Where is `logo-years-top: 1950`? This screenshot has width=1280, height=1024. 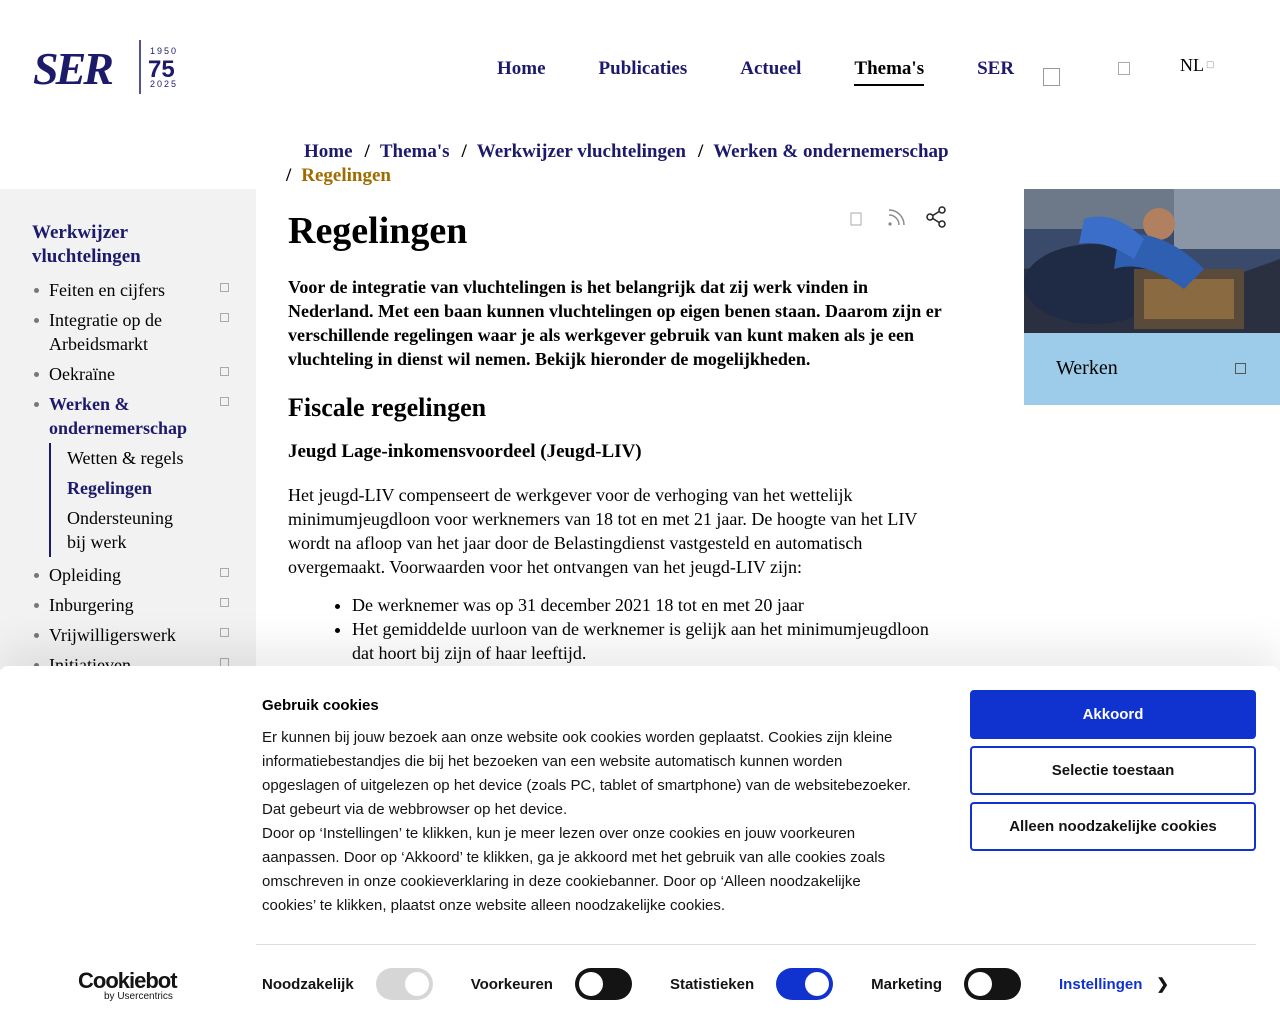
logo-years-top: 1950 is located at coordinates (164, 51).